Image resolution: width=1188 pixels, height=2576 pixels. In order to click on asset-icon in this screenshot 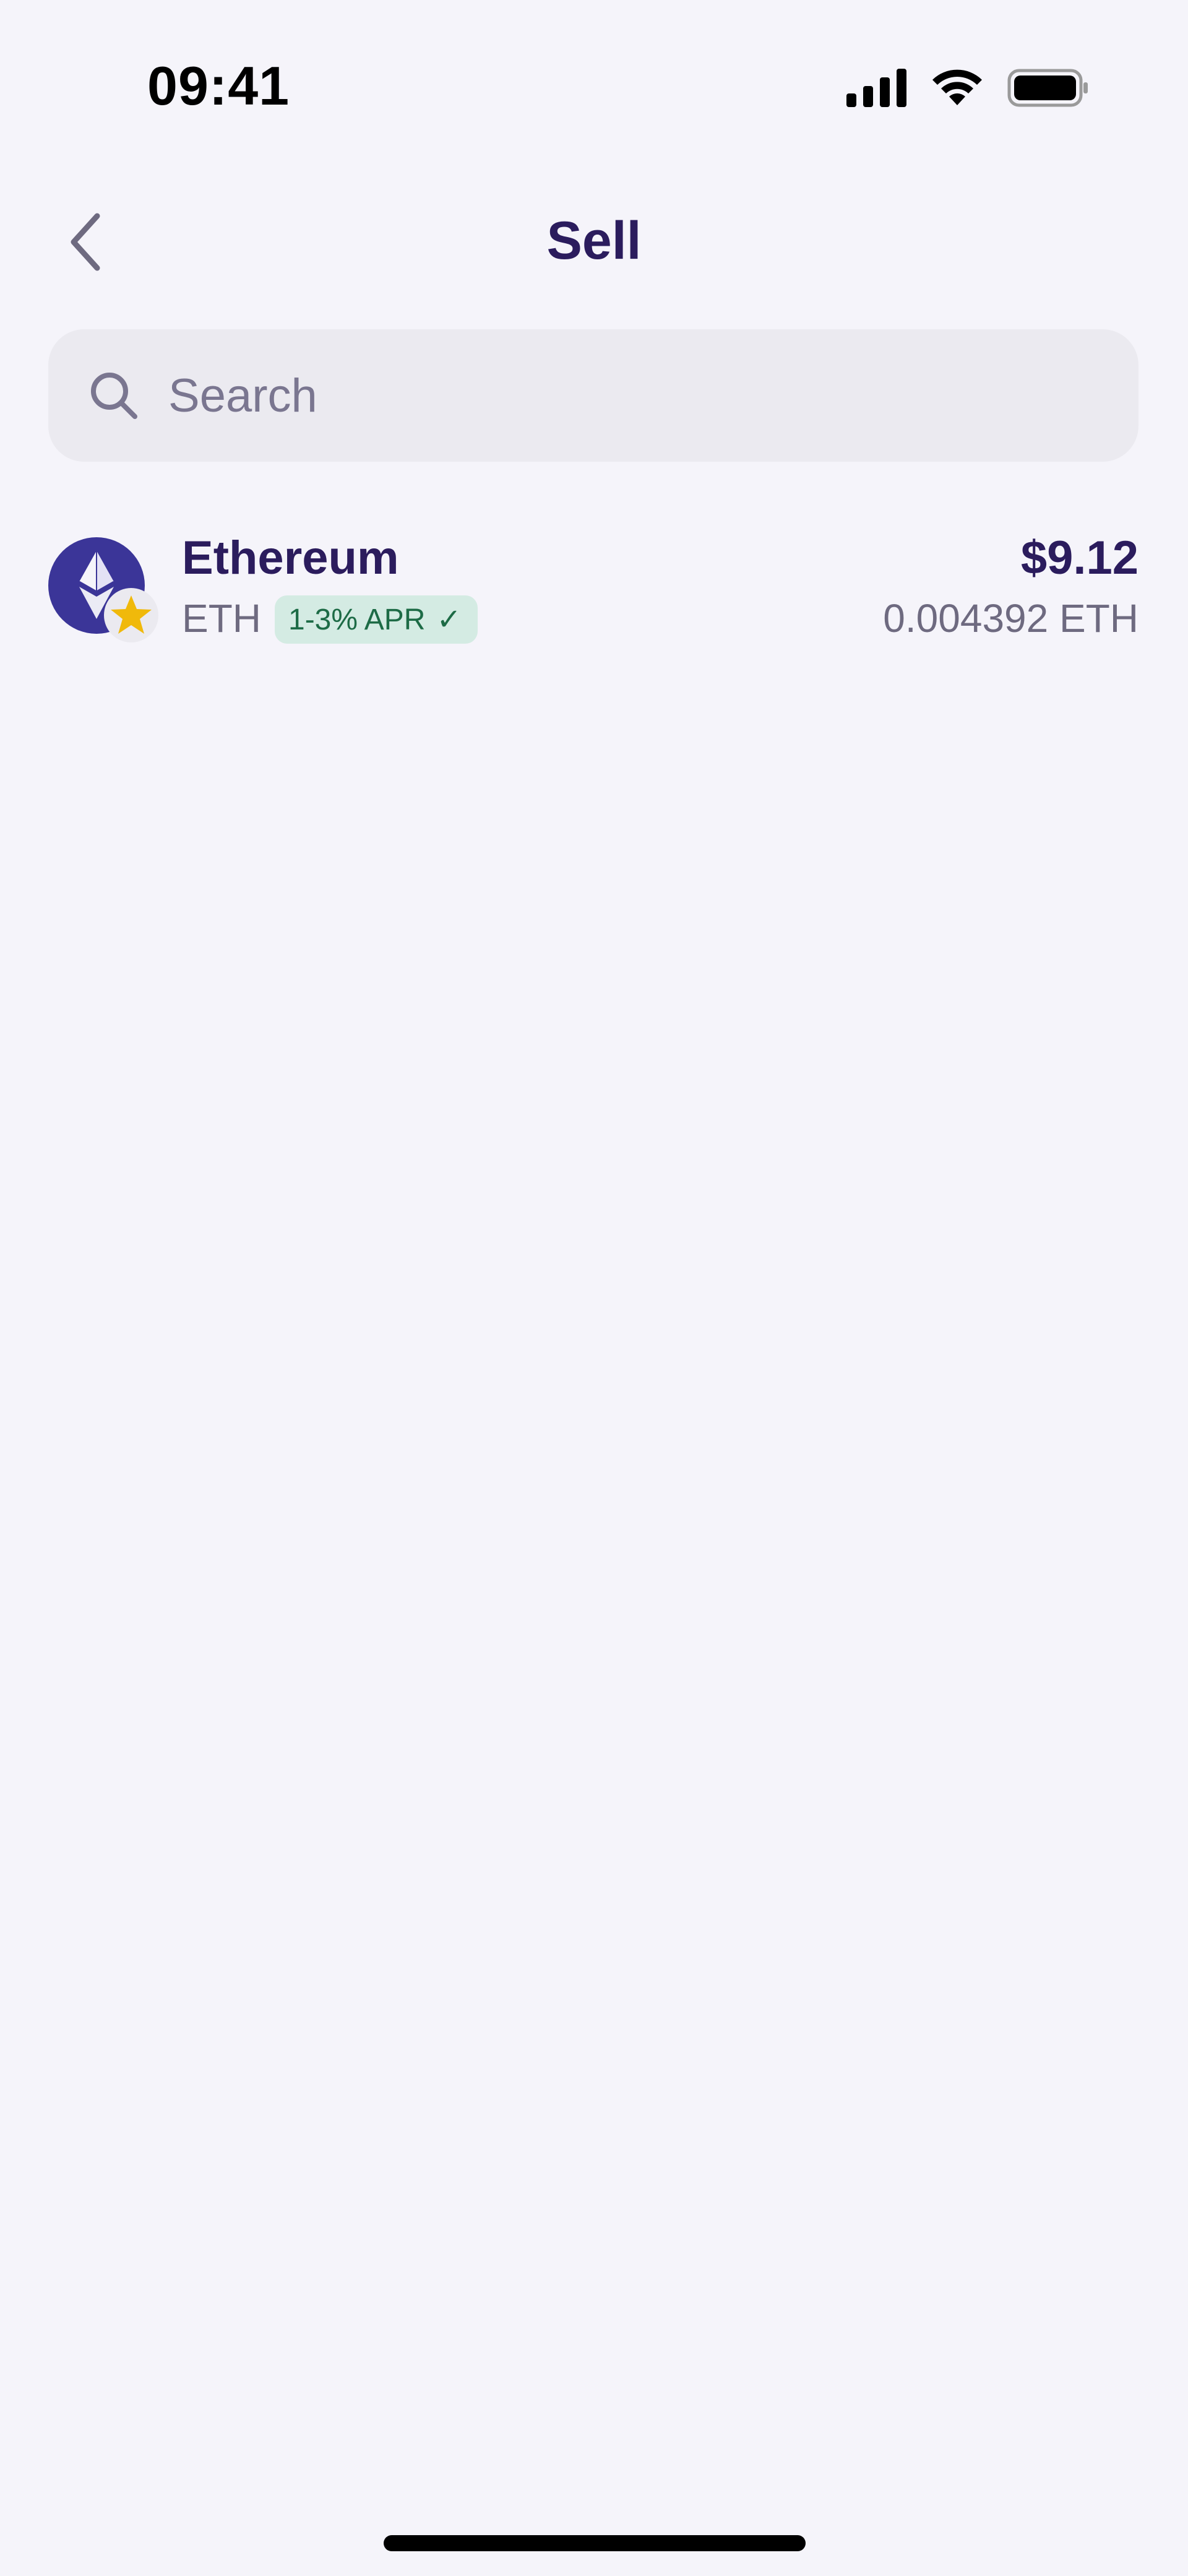, I will do `click(103, 589)`.